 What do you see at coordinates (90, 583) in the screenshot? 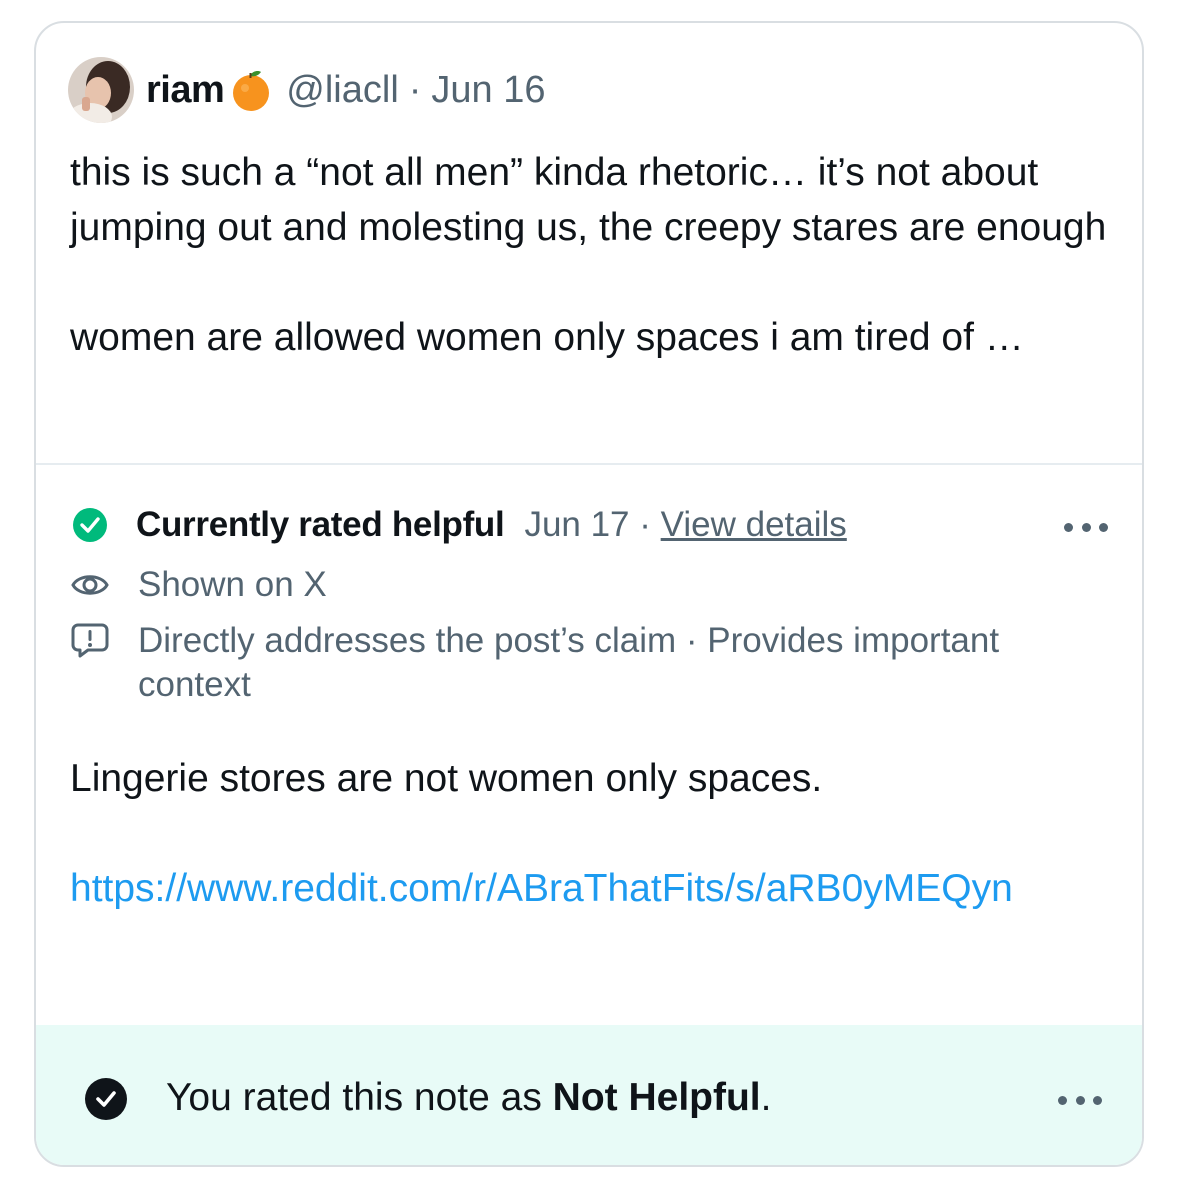
I see `eye-icon` at bounding box center [90, 583].